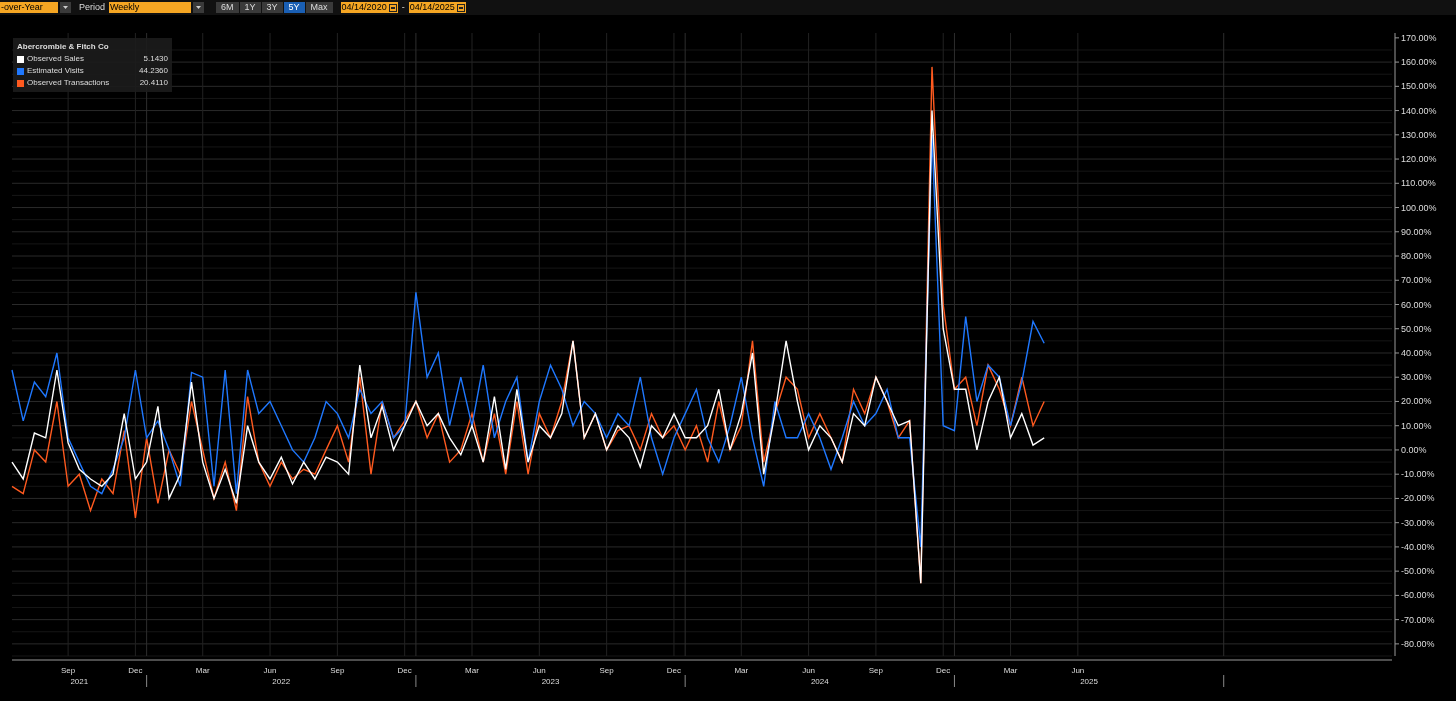  What do you see at coordinates (1416, 304) in the screenshot?
I see `y-tick-label: 60.00%` at bounding box center [1416, 304].